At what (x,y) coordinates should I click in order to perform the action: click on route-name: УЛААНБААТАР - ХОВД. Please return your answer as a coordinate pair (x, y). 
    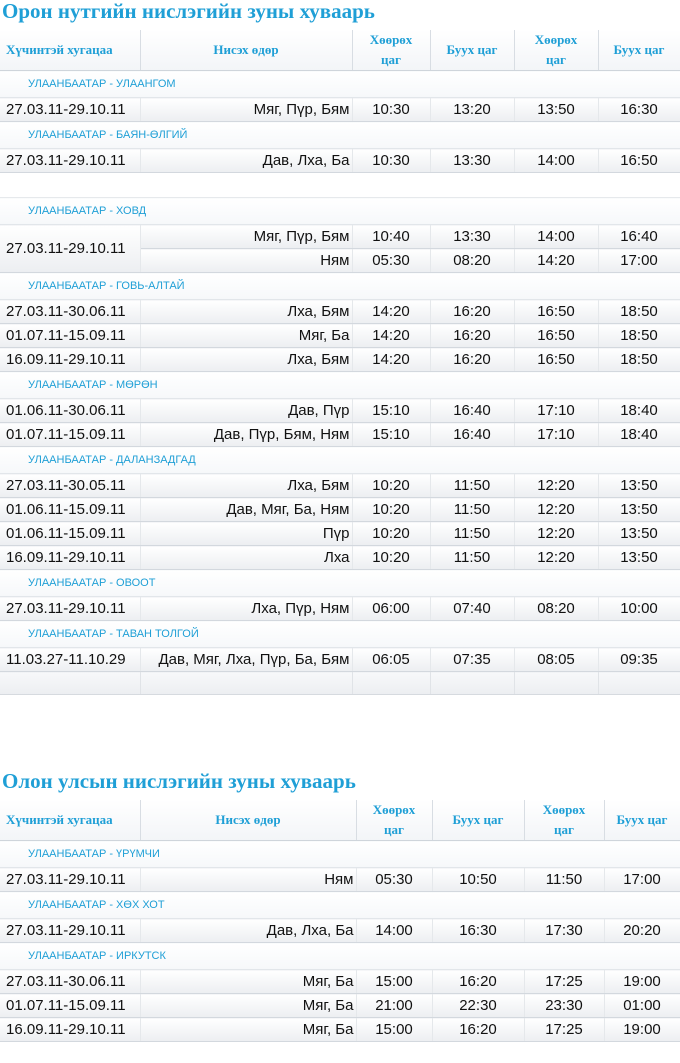
    Looking at the image, I should click on (340, 211).